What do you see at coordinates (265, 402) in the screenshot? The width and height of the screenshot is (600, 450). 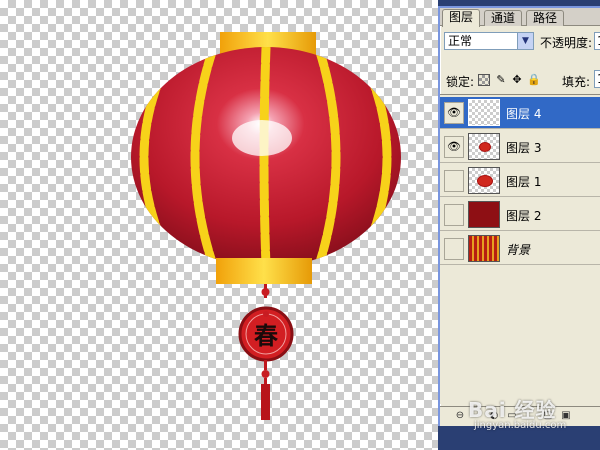 I see `lantern-tassel` at bounding box center [265, 402].